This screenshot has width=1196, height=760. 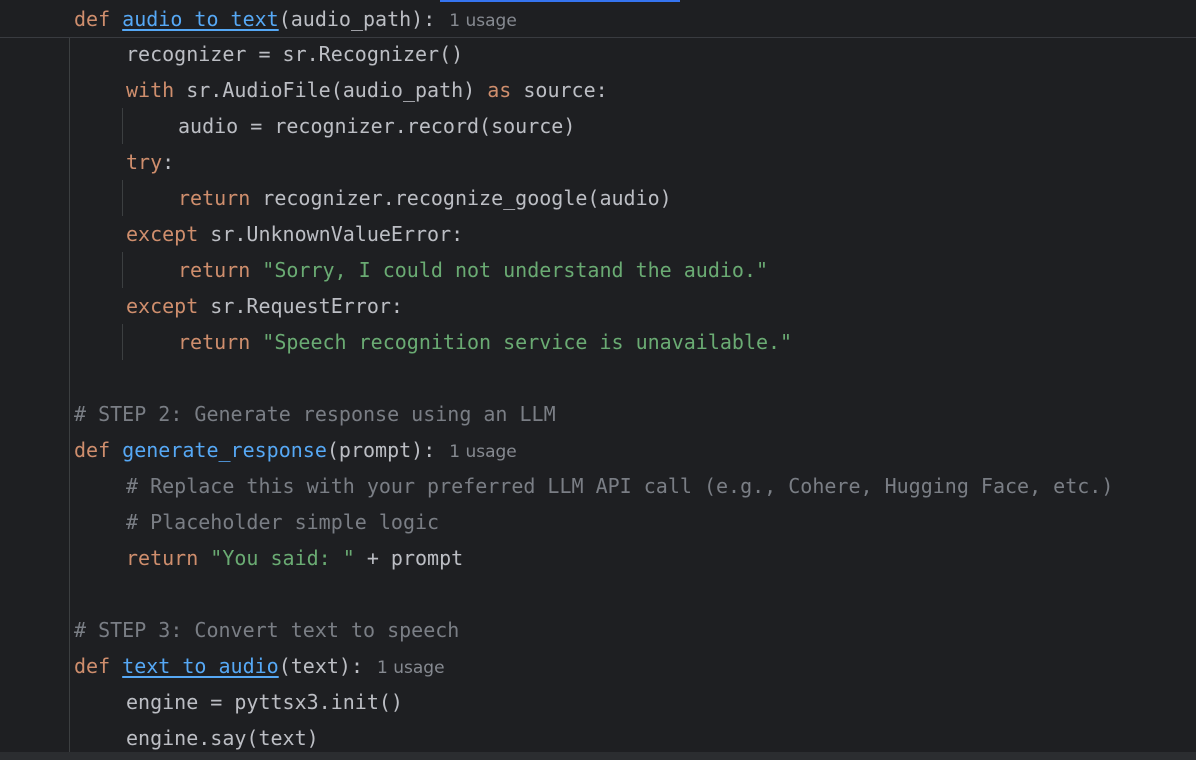 I want to click on code-text: (prompt):, so click(x=381, y=450).